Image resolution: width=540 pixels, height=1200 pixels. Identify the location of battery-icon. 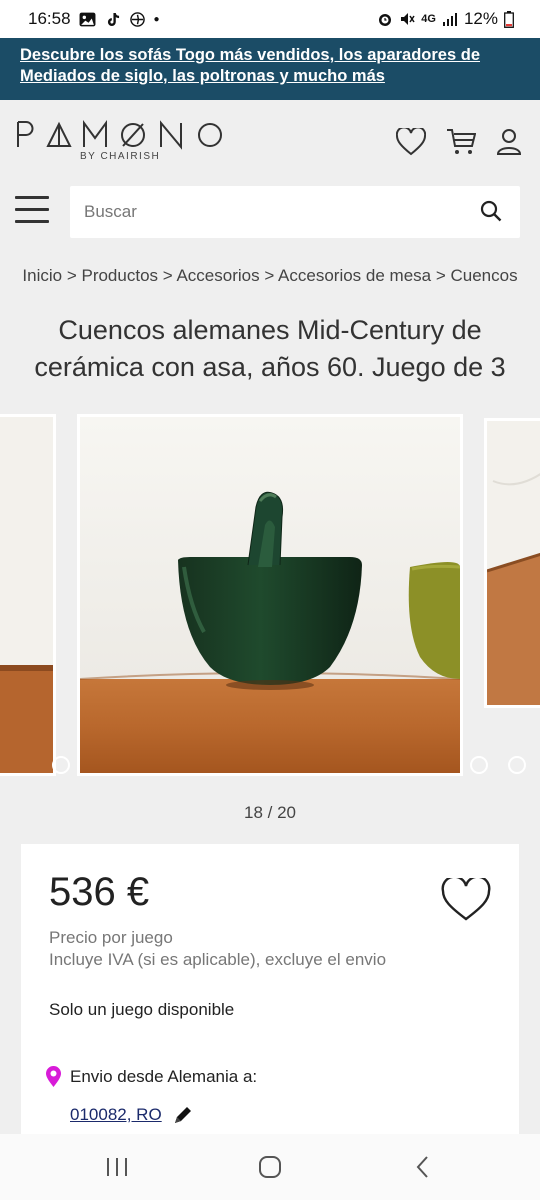
(509, 19).